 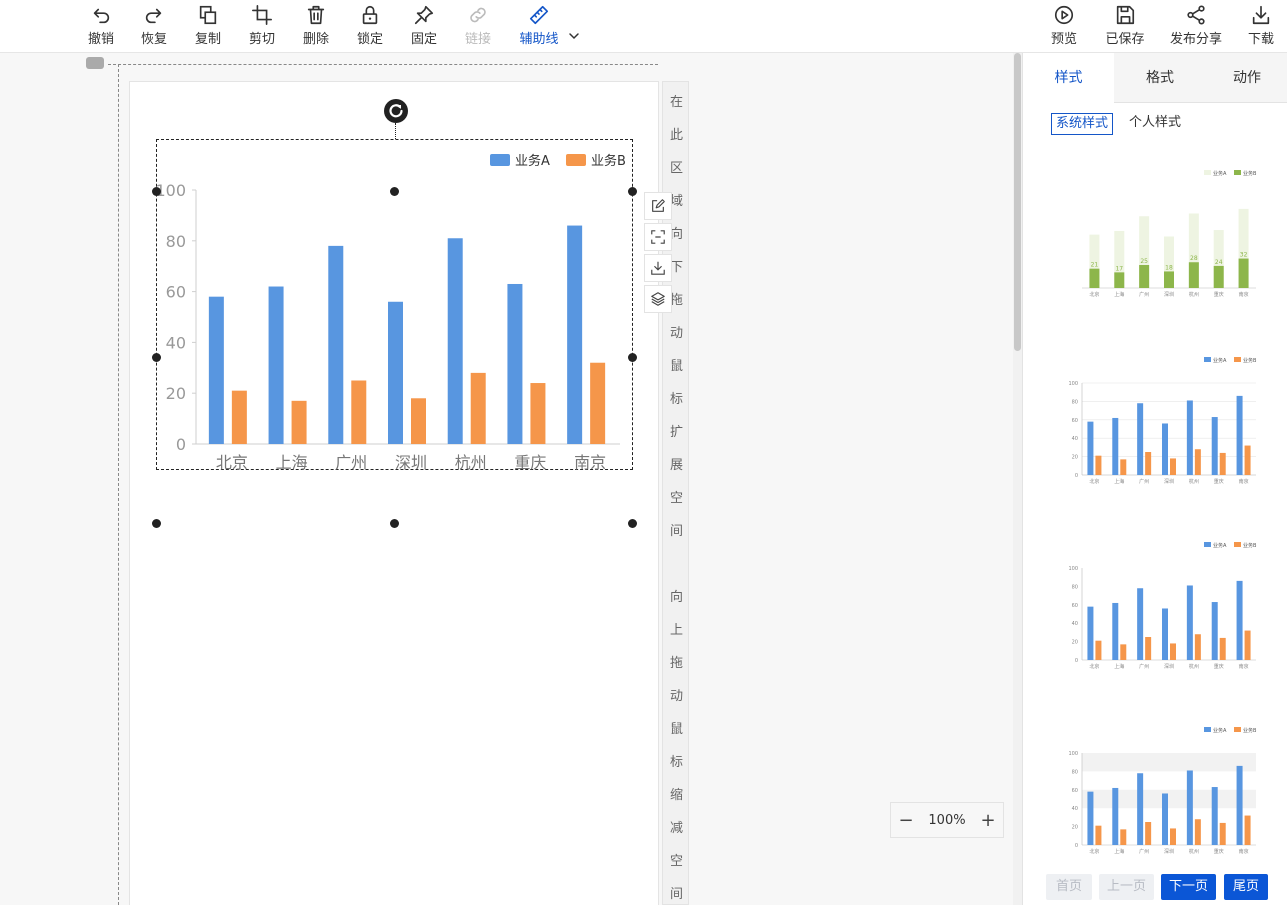 What do you see at coordinates (658, 206) in the screenshot?
I see `edit-data-button` at bounding box center [658, 206].